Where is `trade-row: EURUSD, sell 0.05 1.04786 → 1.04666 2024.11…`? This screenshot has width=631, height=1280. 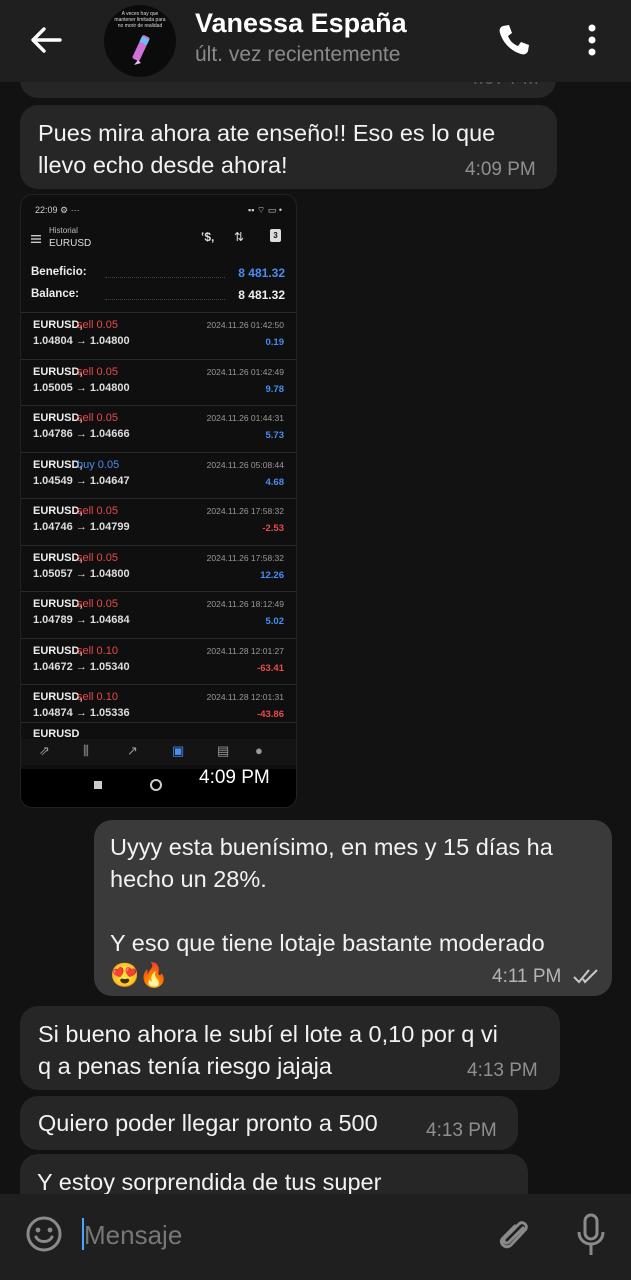
trade-row: EURUSD, sell 0.05 1.04786 → 1.04666 2024.11… is located at coordinates (158, 428).